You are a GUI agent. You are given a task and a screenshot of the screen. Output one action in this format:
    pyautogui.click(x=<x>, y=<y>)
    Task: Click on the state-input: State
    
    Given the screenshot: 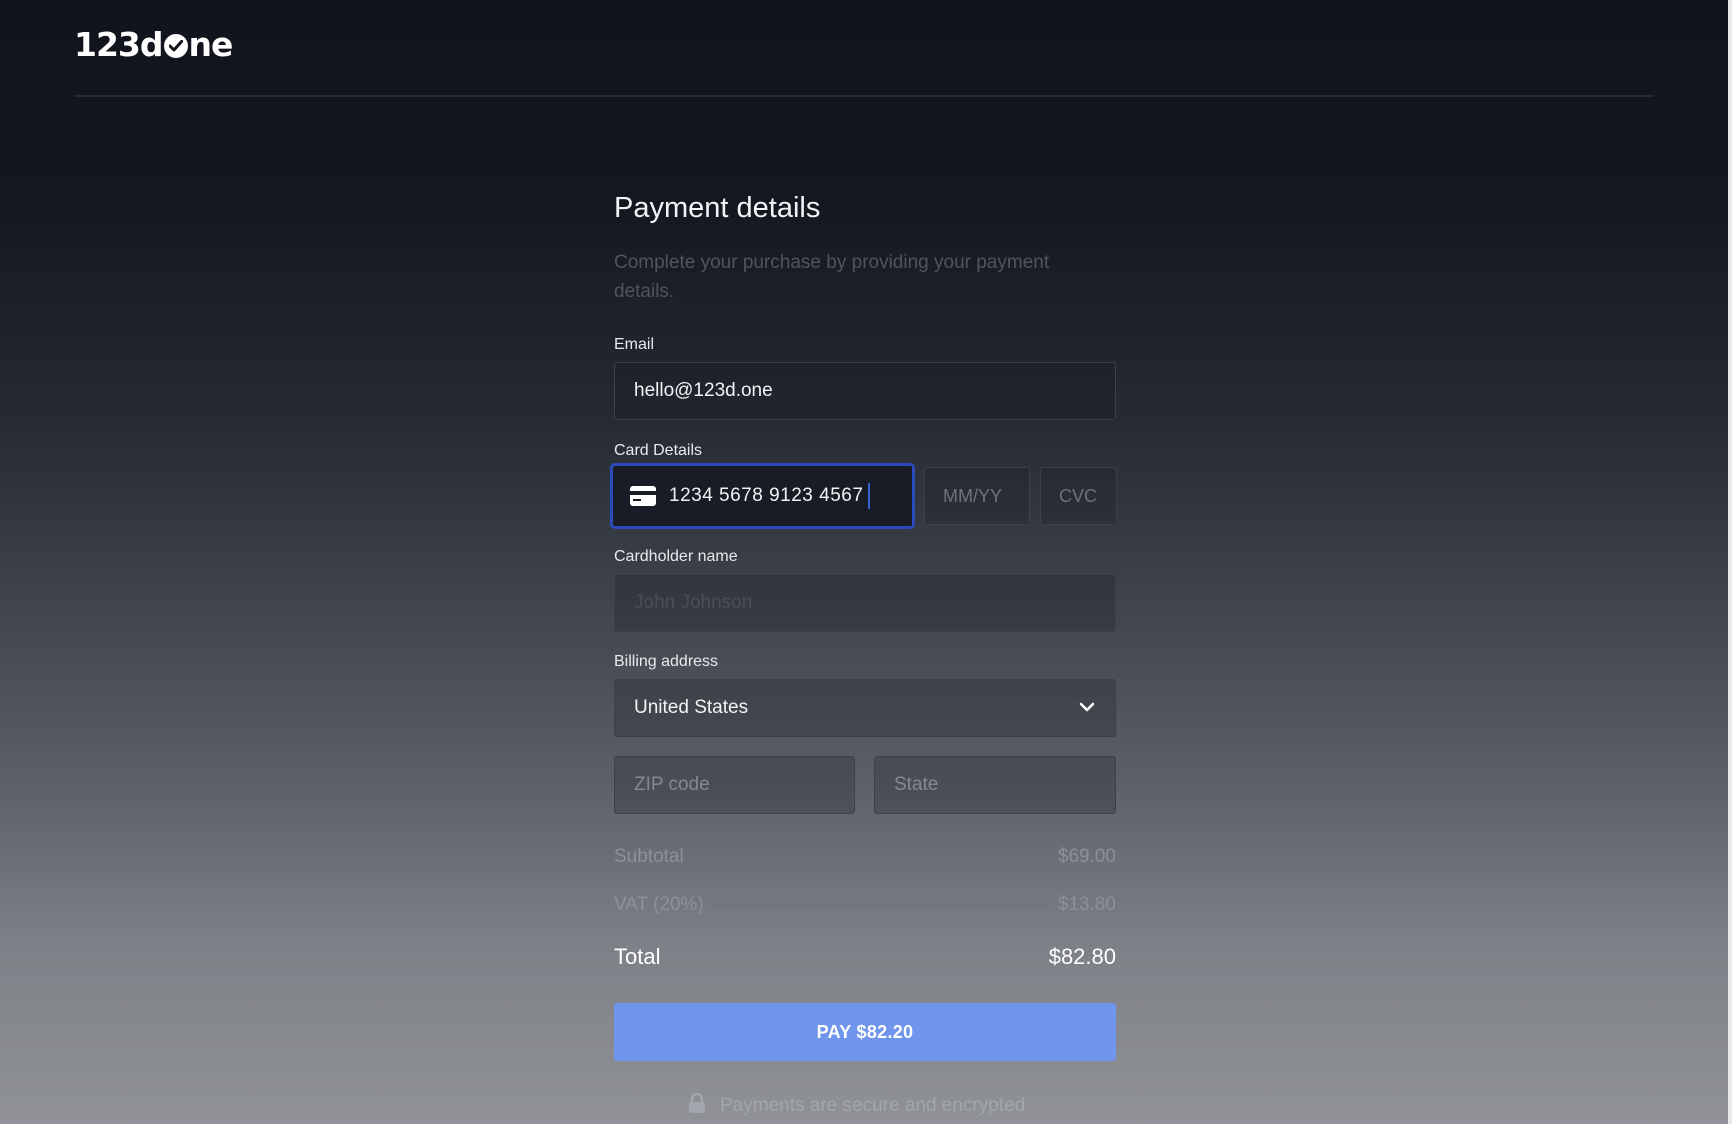 What is the action you would take?
    pyautogui.click(x=995, y=785)
    